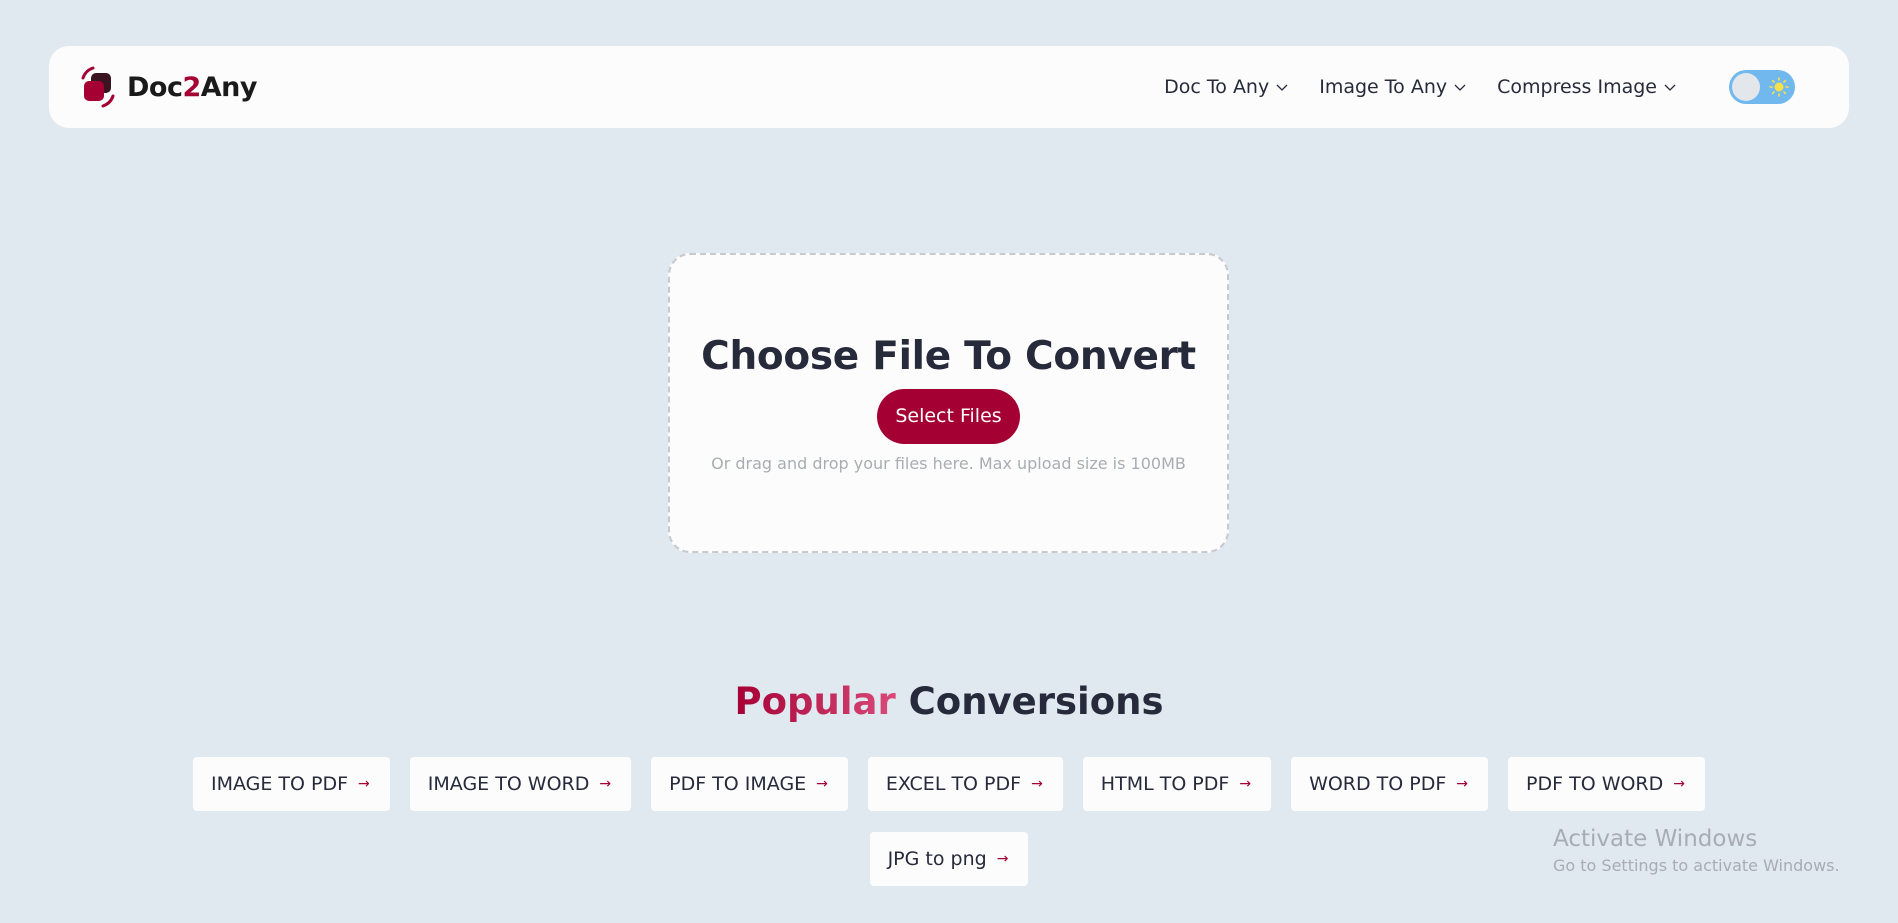 The image size is (1898, 923). What do you see at coordinates (738, 784) in the screenshot?
I see `conversion-label: PDF TO IMAGE` at bounding box center [738, 784].